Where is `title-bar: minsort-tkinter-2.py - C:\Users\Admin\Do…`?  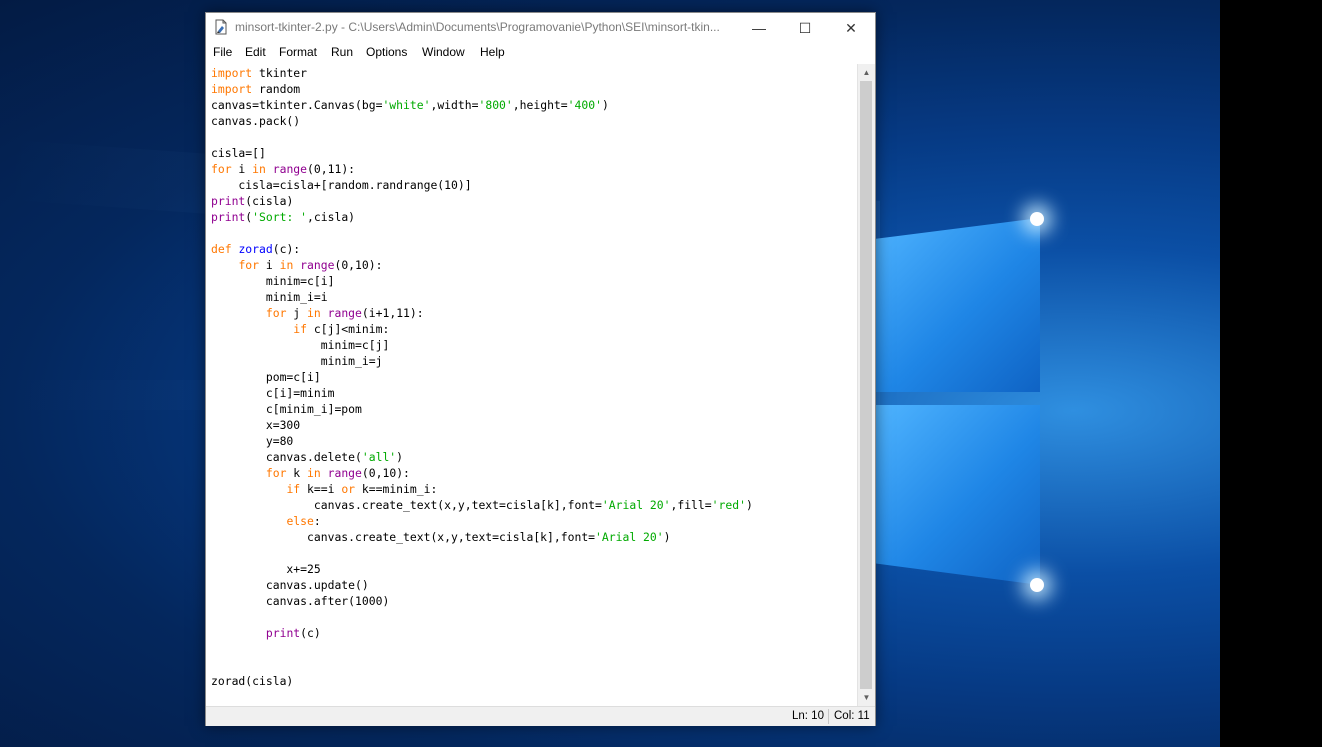
title-bar: minsort-tkinter-2.py - C:\Users\Admin\Do… is located at coordinates (540, 28).